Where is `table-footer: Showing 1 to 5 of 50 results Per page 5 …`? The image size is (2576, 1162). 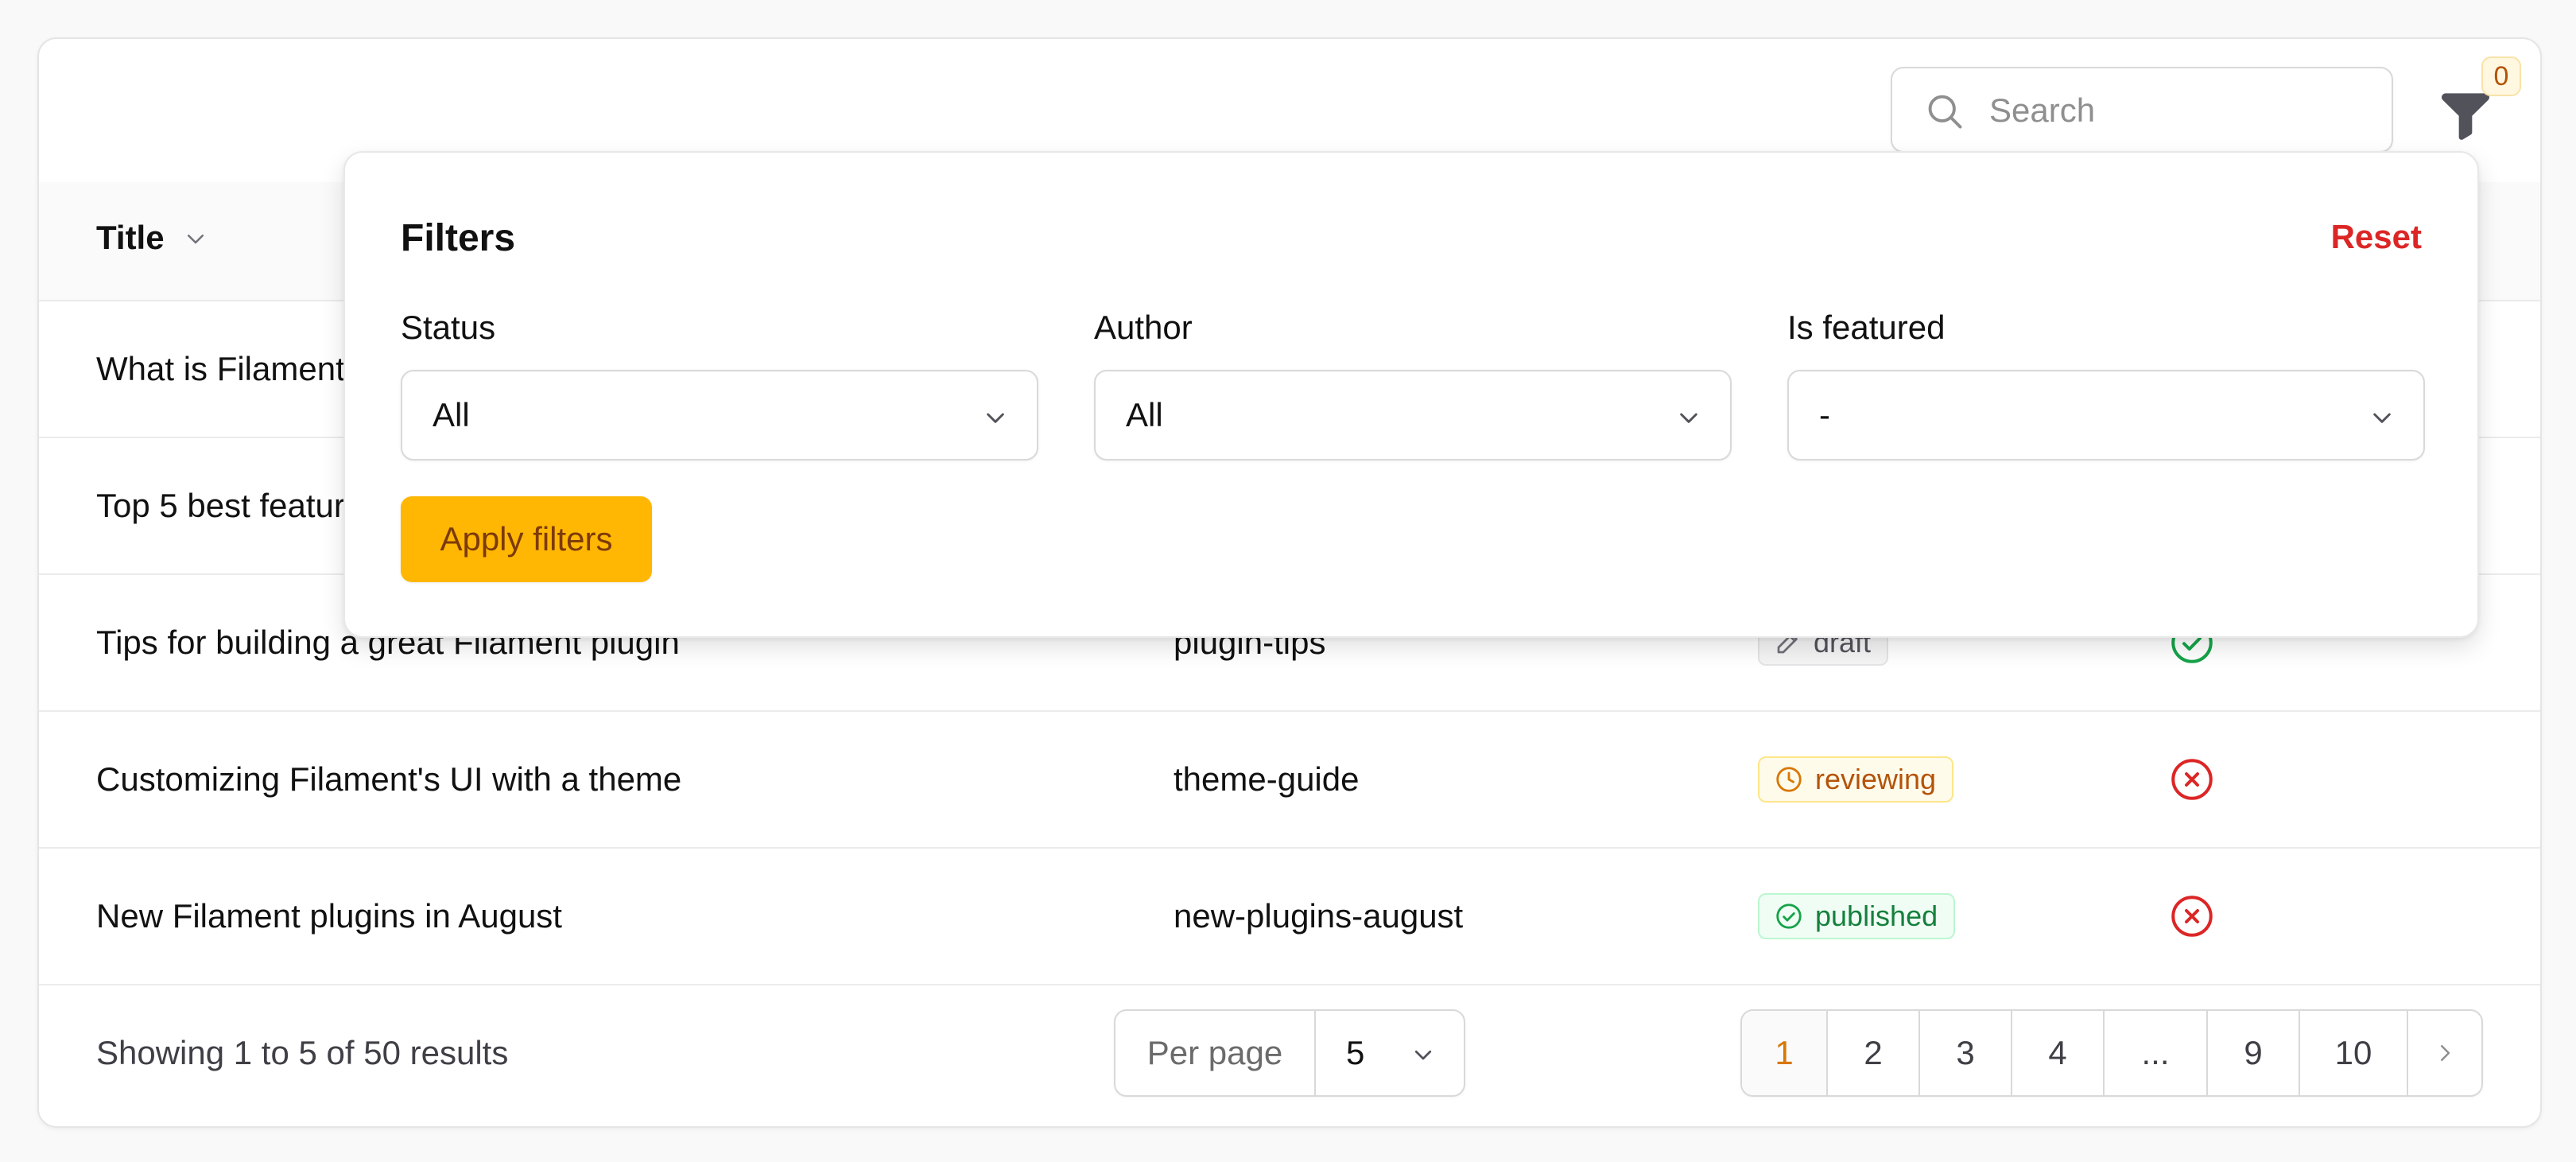 table-footer: Showing 1 to 5 of 50 results Per page 5 … is located at coordinates (1290, 1053).